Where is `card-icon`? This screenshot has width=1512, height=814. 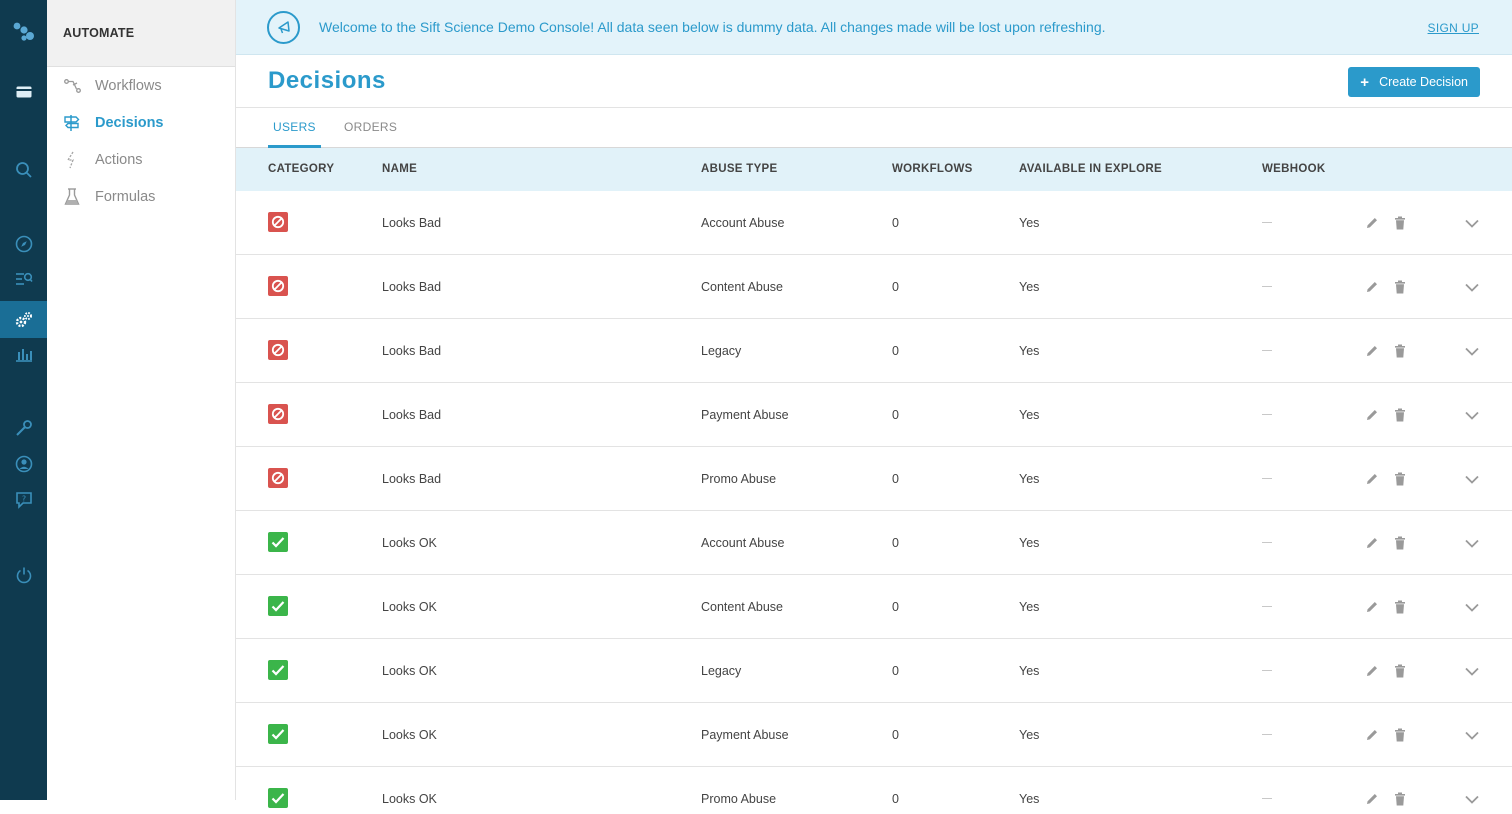
card-icon is located at coordinates (23, 92).